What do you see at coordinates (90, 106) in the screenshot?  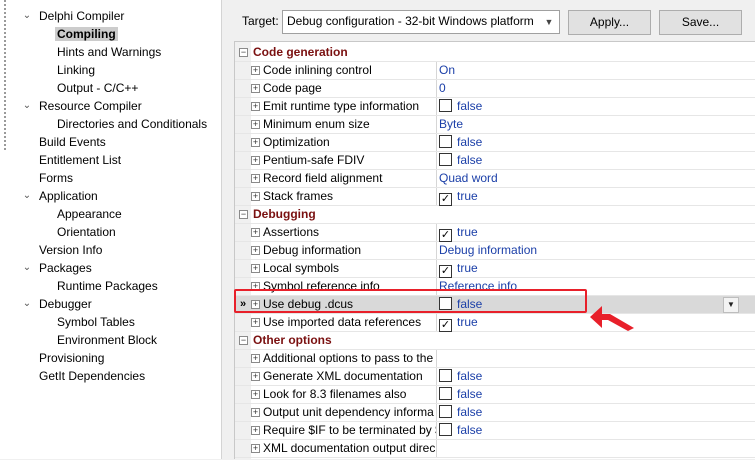 I see `tree-item: Resource Compiler` at bounding box center [90, 106].